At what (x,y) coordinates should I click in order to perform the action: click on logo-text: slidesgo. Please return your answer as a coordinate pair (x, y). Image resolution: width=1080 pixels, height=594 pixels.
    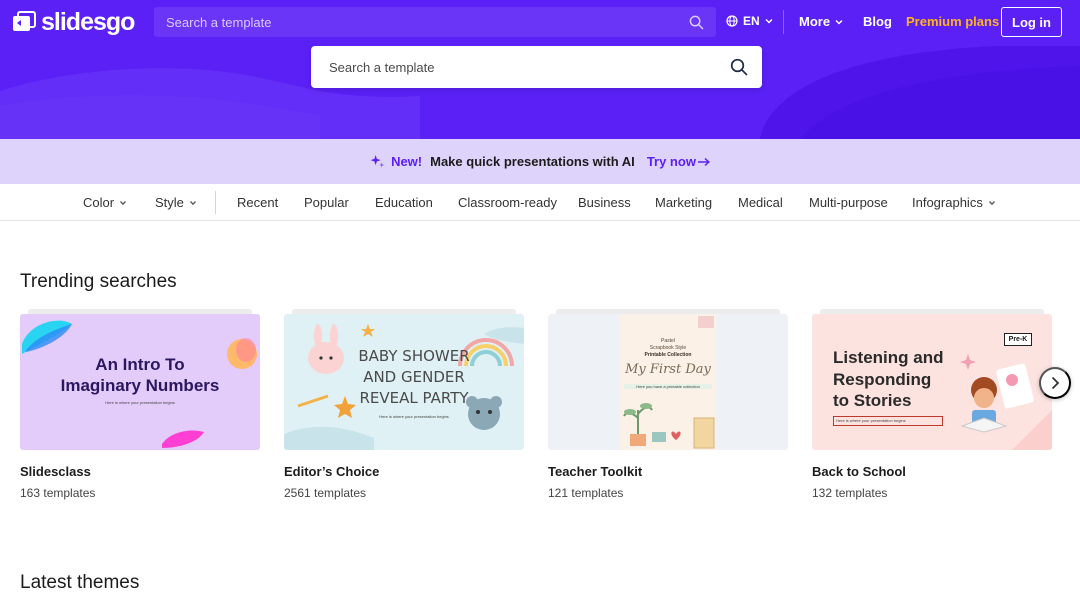
    Looking at the image, I should click on (88, 22).